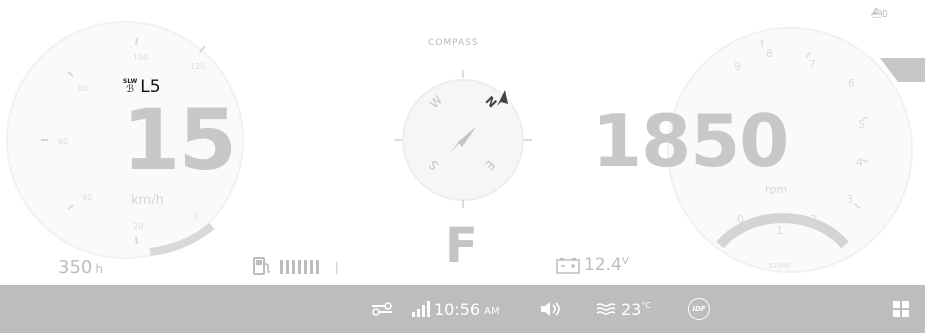  Describe the element at coordinates (141, 57) in the screenshot. I see `speed-tick-100: 100` at that location.